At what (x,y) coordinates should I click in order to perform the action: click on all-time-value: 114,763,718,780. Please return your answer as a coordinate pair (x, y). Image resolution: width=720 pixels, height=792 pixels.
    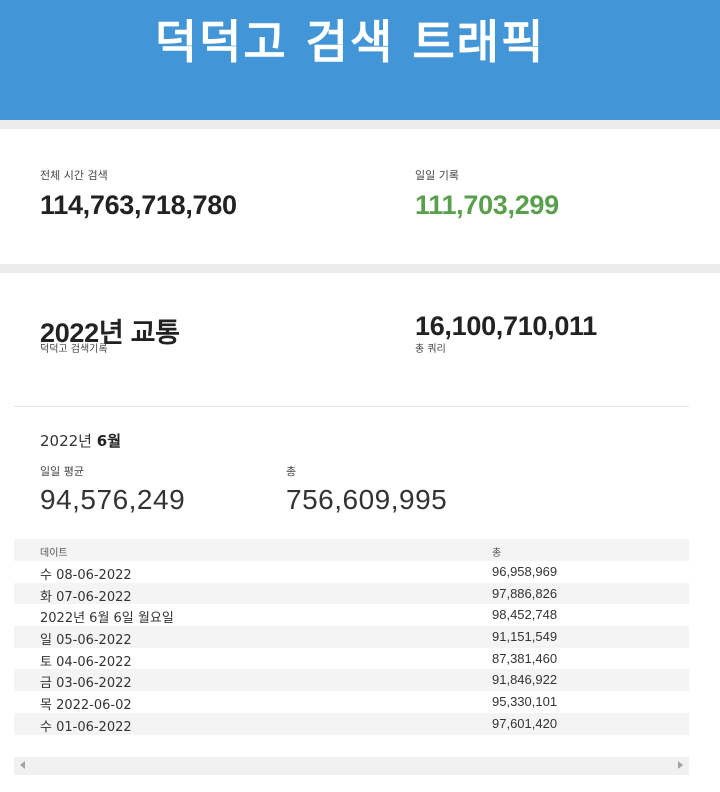
    Looking at the image, I should click on (138, 205).